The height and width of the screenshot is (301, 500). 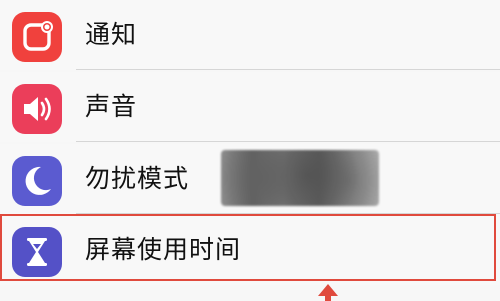 I want to click on hourglass-icon, so click(x=37, y=252).